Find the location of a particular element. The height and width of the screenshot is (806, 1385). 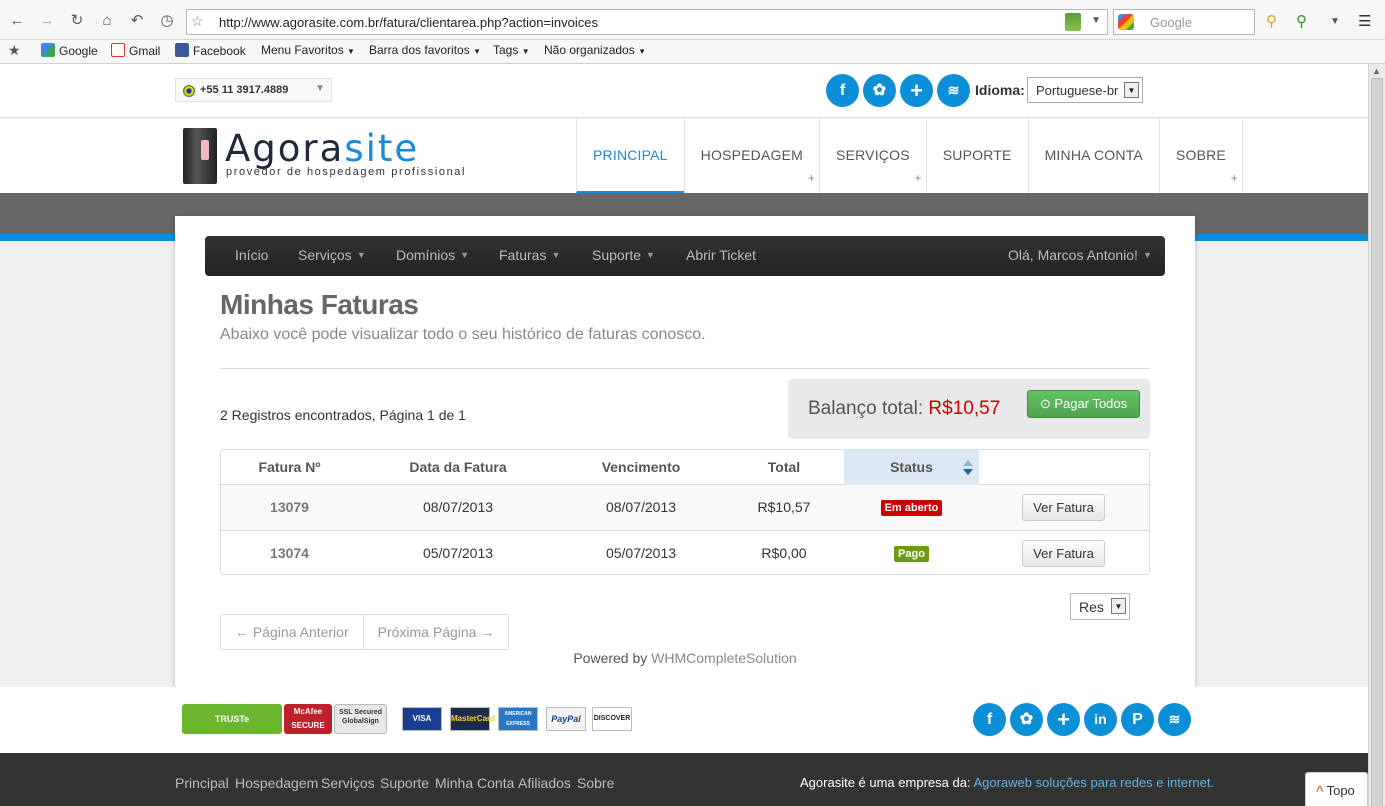

logo-name: Agora is located at coordinates (285, 148).